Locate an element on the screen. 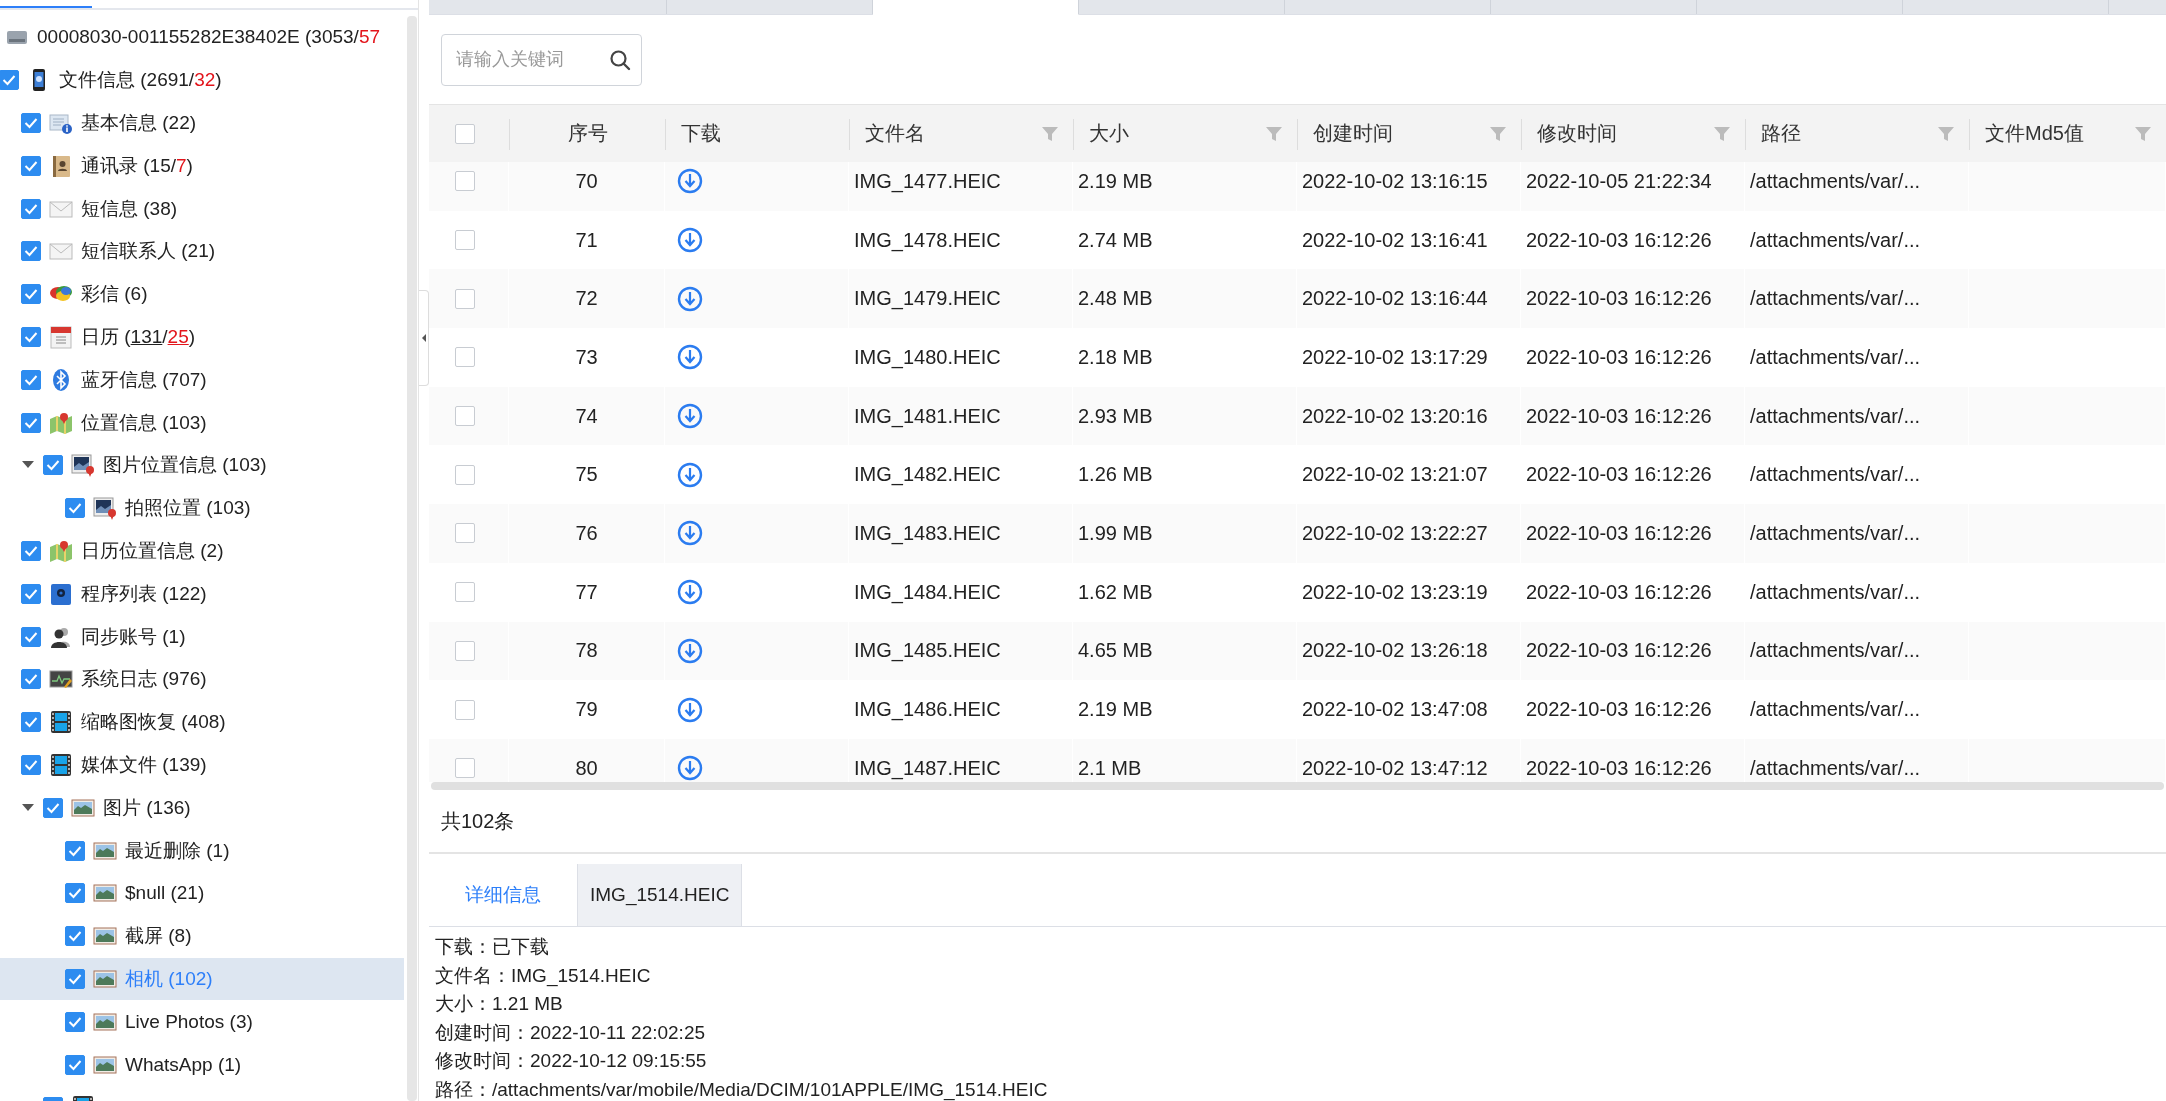 This screenshot has width=2166, height=1101. tree-item: 基本信息 (22) is located at coordinates (139, 123).